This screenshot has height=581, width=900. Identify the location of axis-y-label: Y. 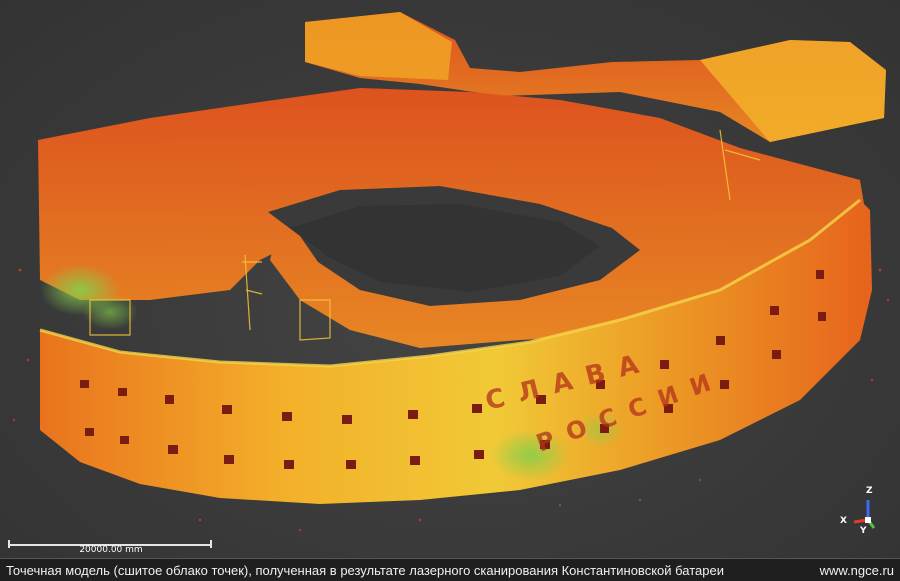
(863, 531).